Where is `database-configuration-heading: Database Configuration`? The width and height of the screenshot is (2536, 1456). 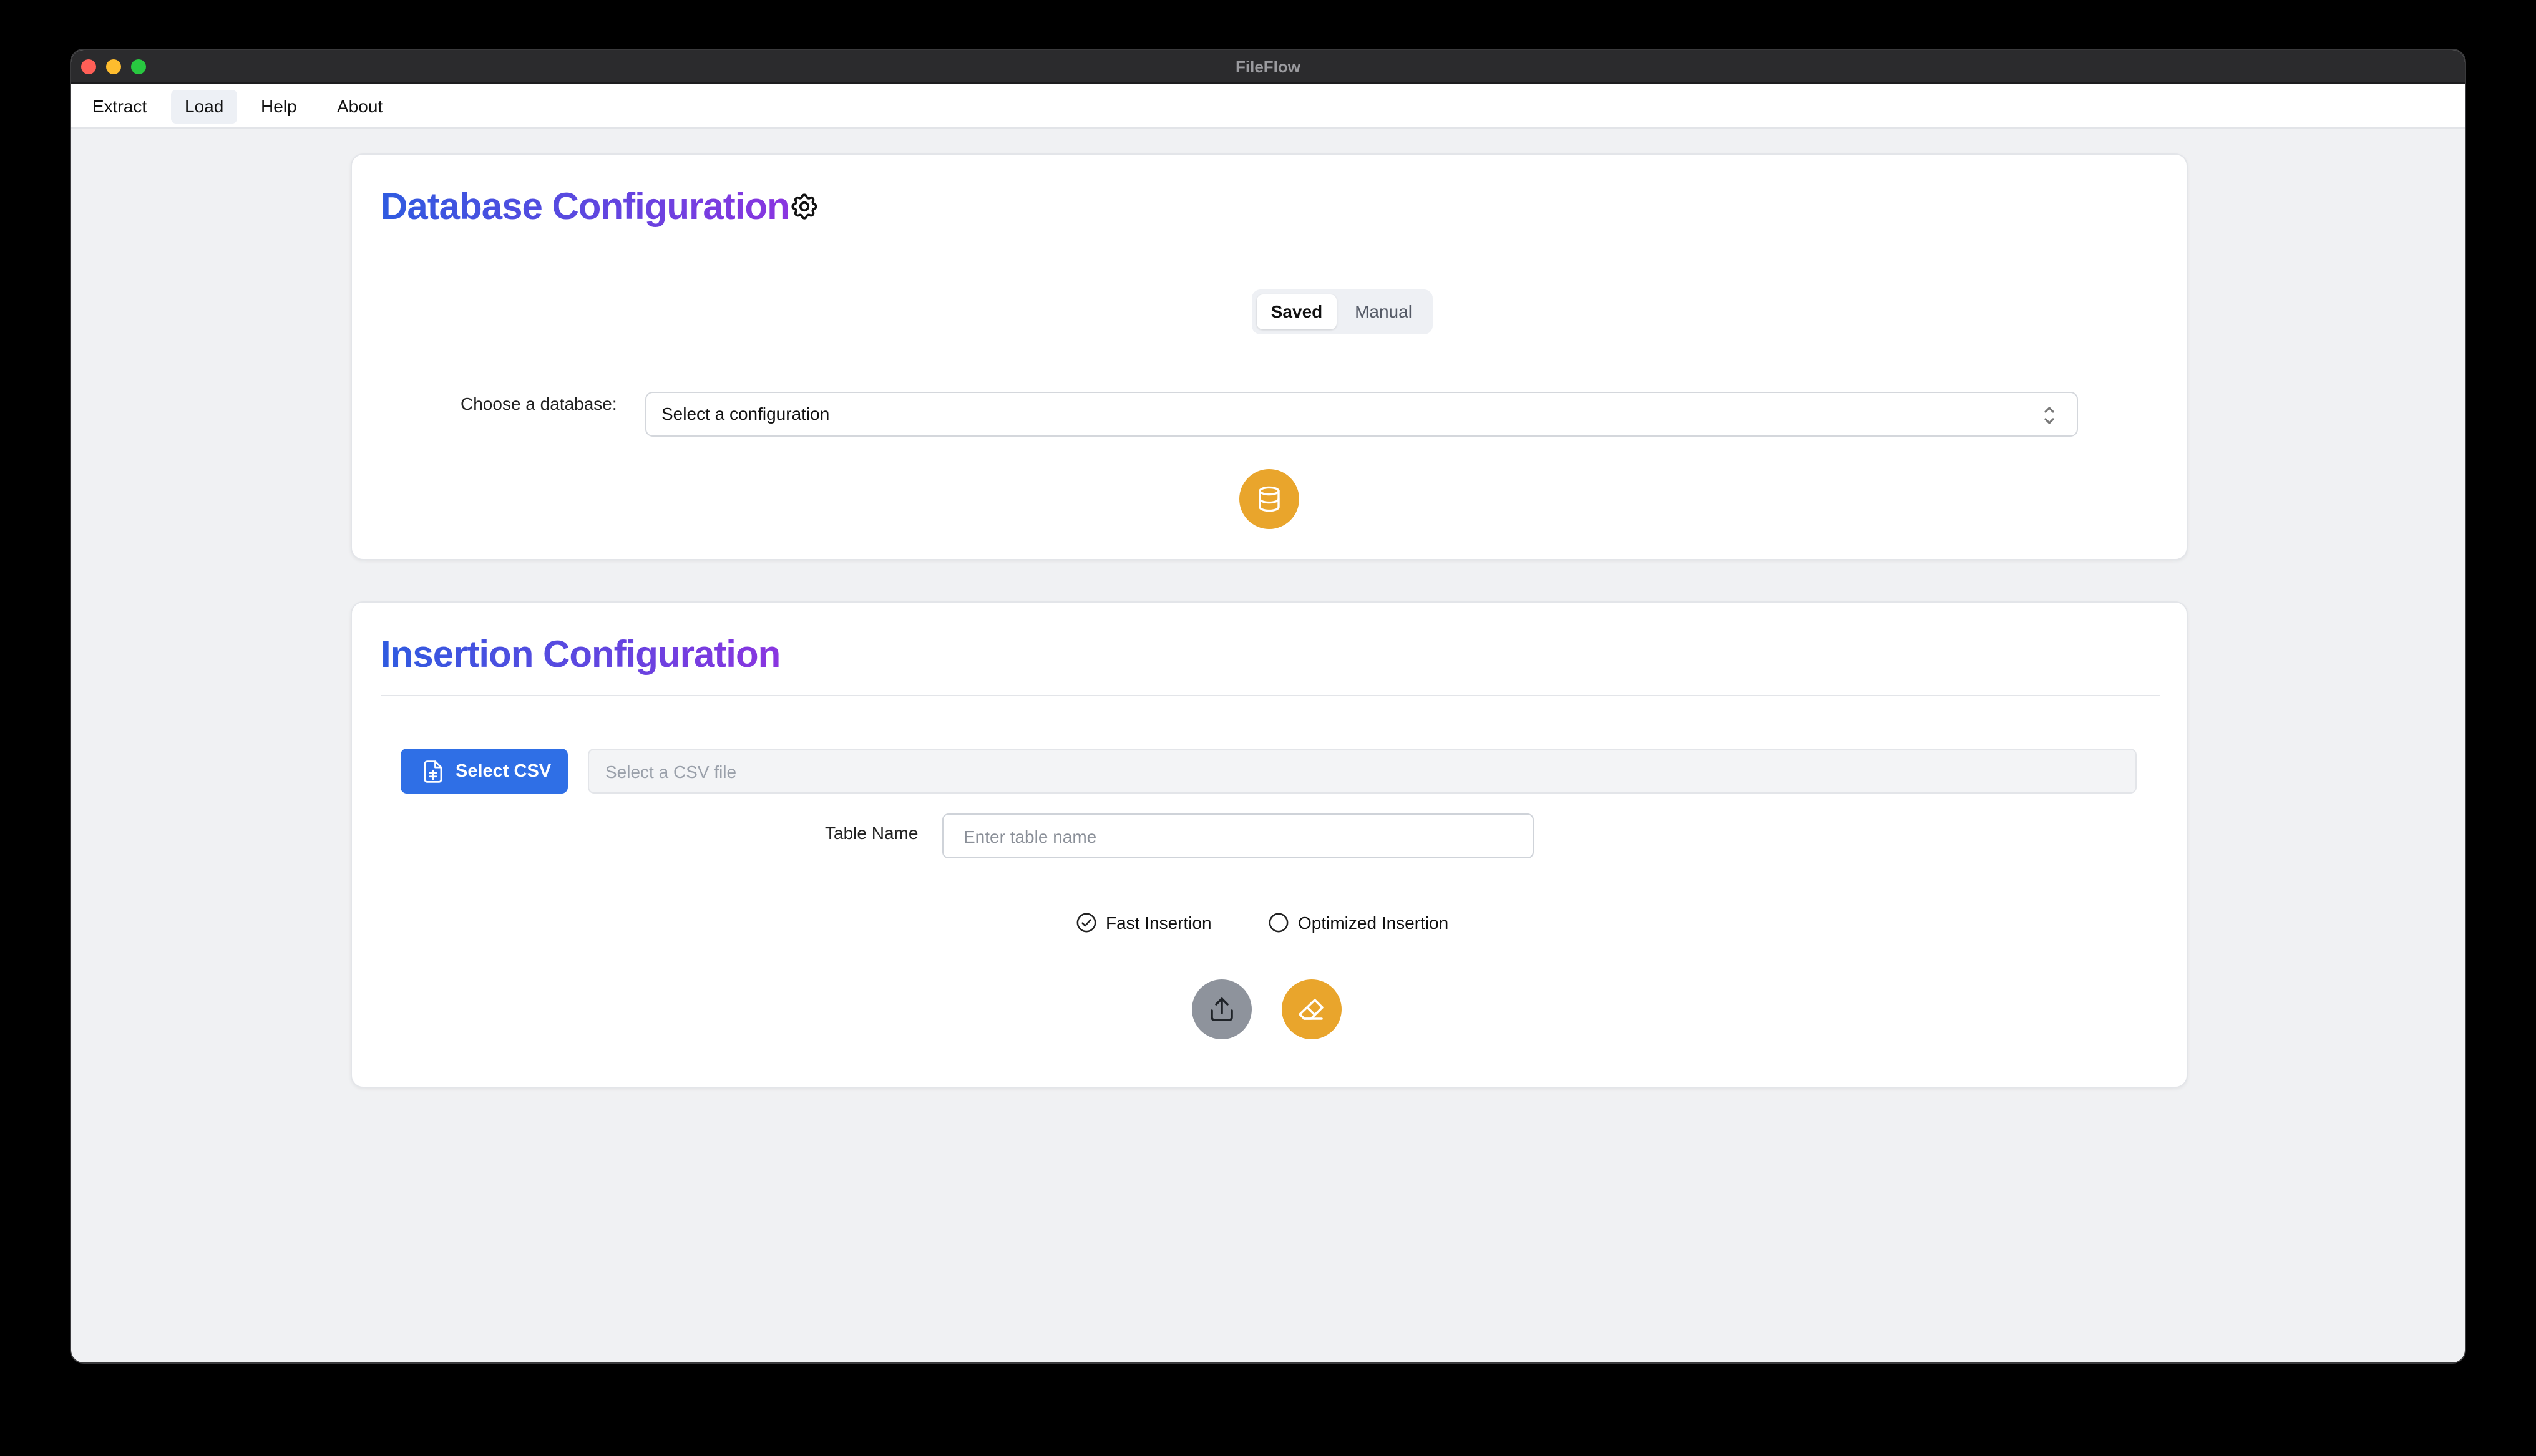 database-configuration-heading: Database Configuration is located at coordinates (585, 206).